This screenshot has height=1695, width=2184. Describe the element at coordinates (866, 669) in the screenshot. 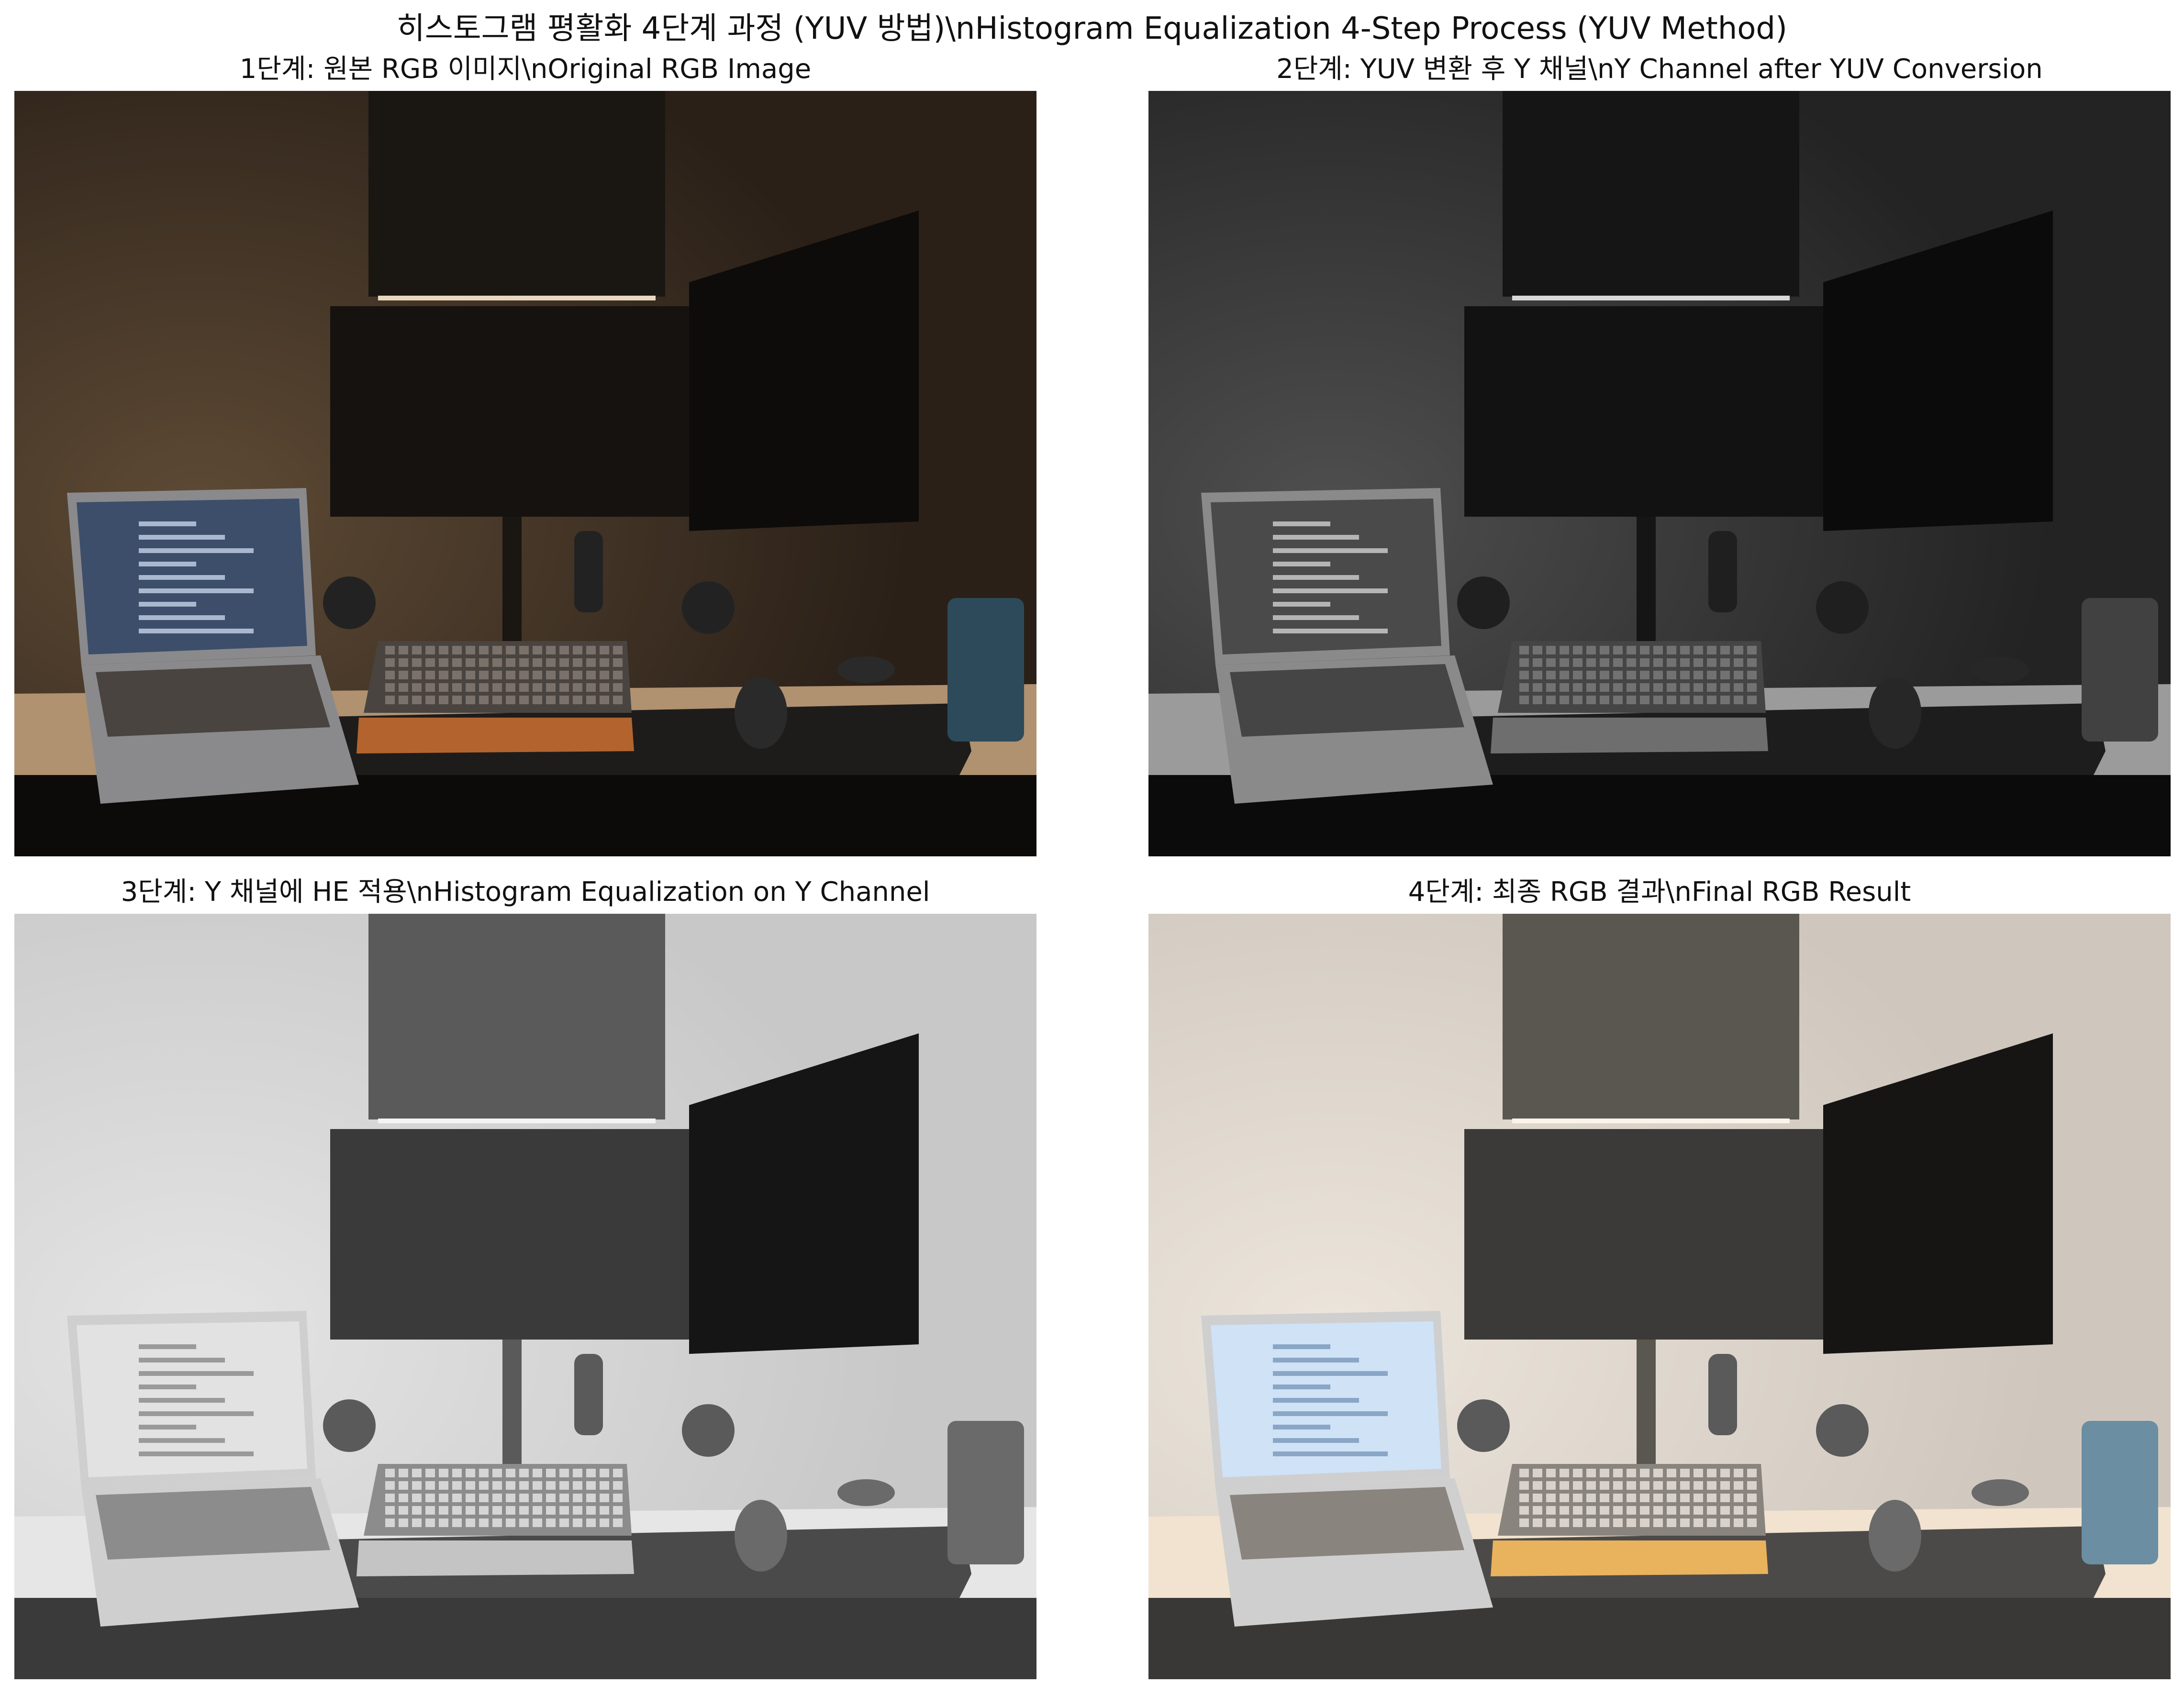

I see `small-mouse` at that location.